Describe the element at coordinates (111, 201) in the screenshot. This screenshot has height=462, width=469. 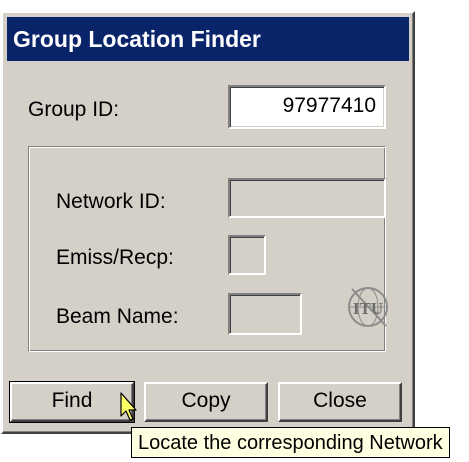
I see `network-id-label: Network ID:` at that location.